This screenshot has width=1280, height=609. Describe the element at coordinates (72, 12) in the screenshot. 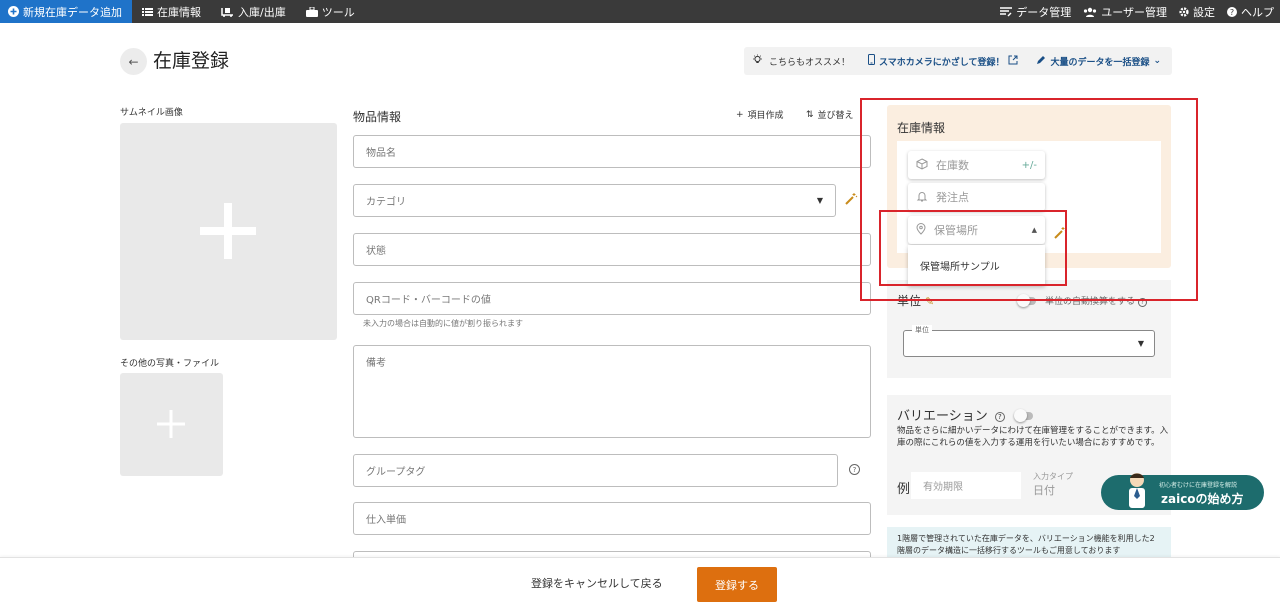

I see `new-item-label: 新規在庫データ追加` at that location.